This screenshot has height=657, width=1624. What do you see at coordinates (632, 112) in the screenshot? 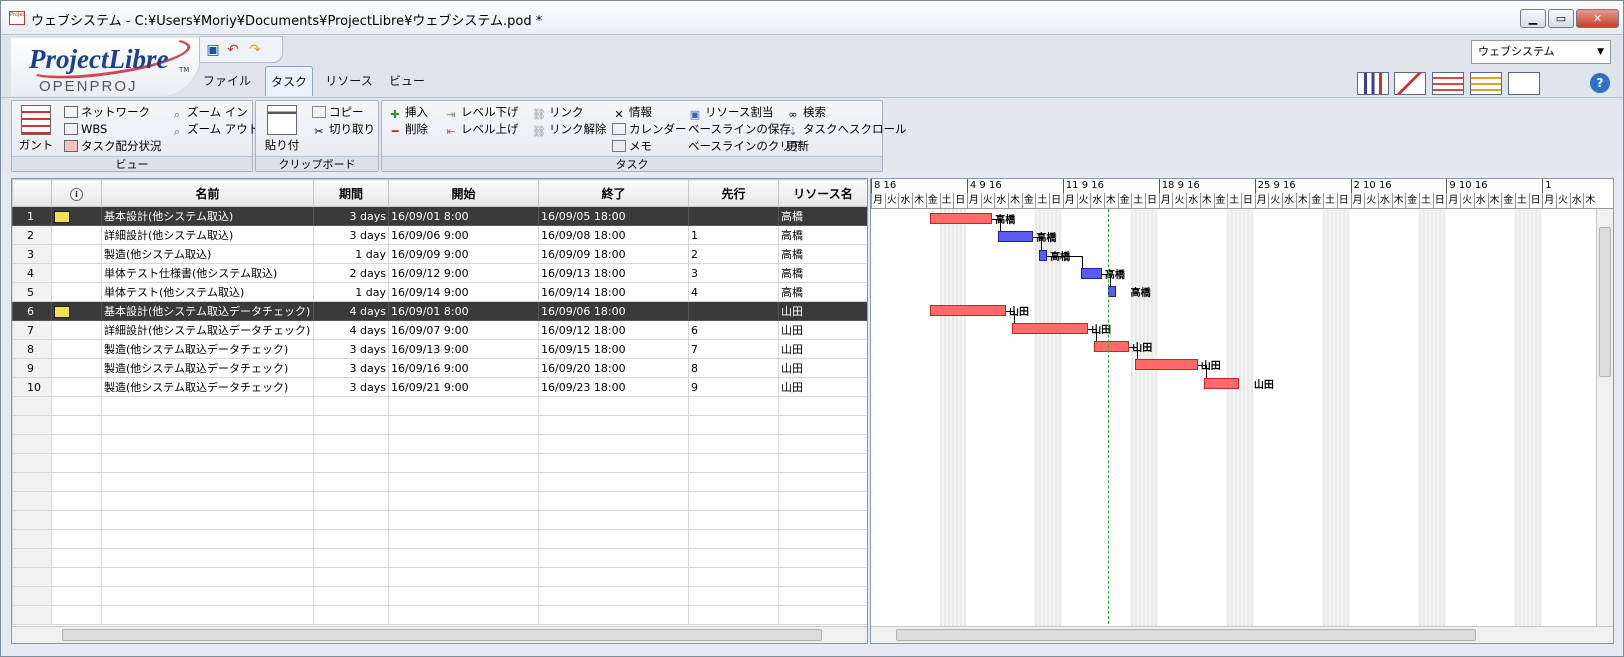
I see `info-button: ✕ 情報` at bounding box center [632, 112].